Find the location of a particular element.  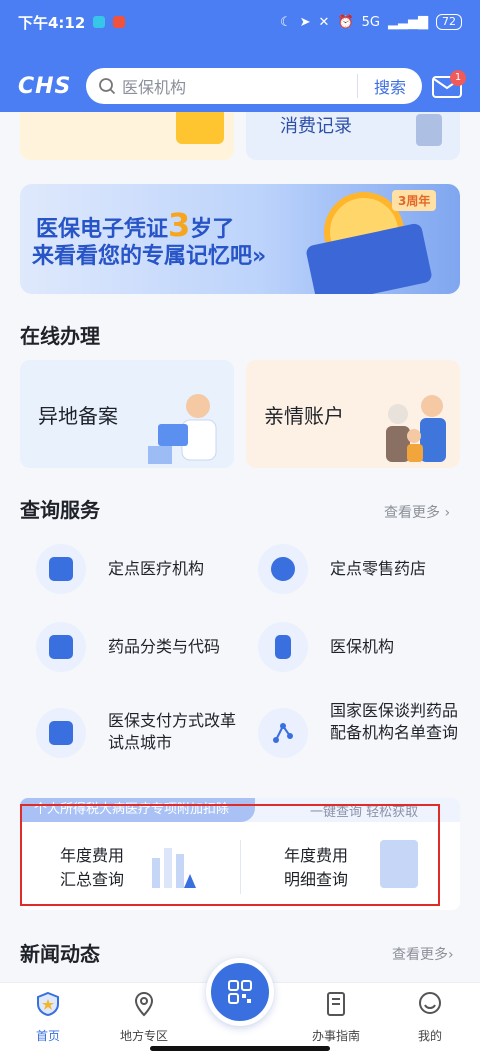

query-section-title: 查询服务 is located at coordinates (60, 510).